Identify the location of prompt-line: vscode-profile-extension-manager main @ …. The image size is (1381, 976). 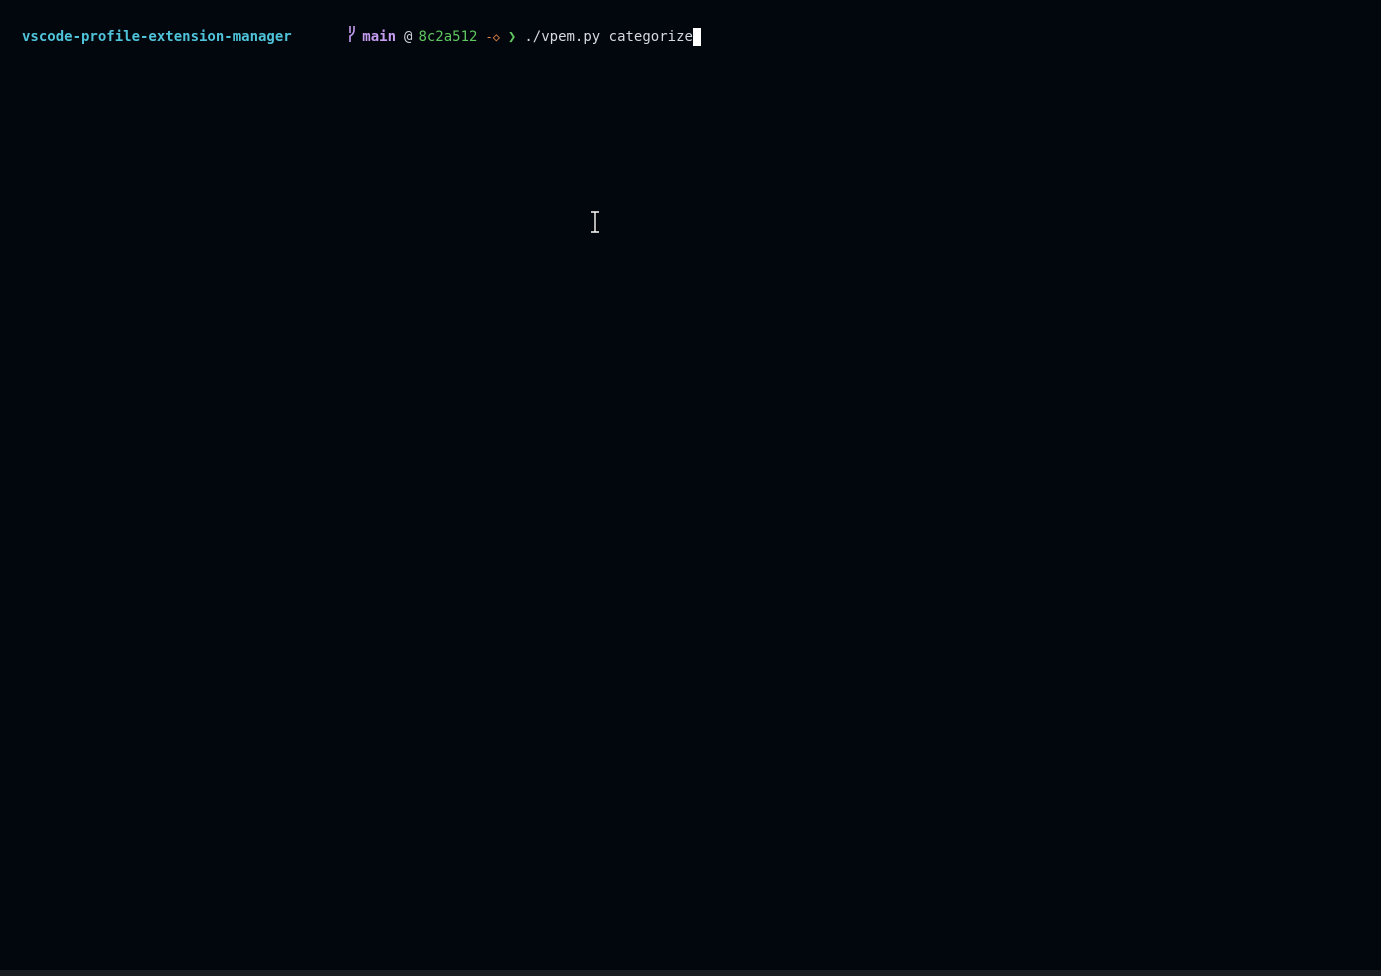
(361, 36).